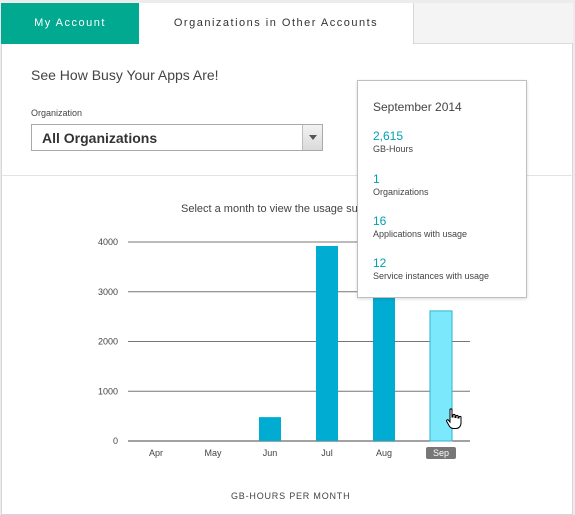 Image resolution: width=575 pixels, height=515 pixels. Describe the element at coordinates (108, 391) in the screenshot. I see `y-tick-label: 1000` at that location.